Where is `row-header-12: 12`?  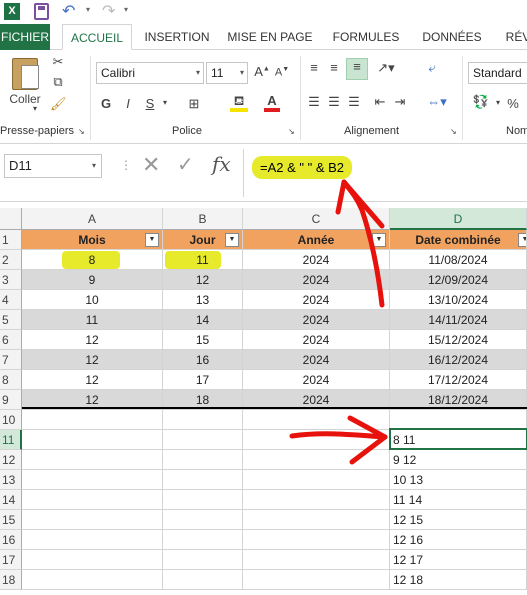 row-header-12: 12 is located at coordinates (11, 460).